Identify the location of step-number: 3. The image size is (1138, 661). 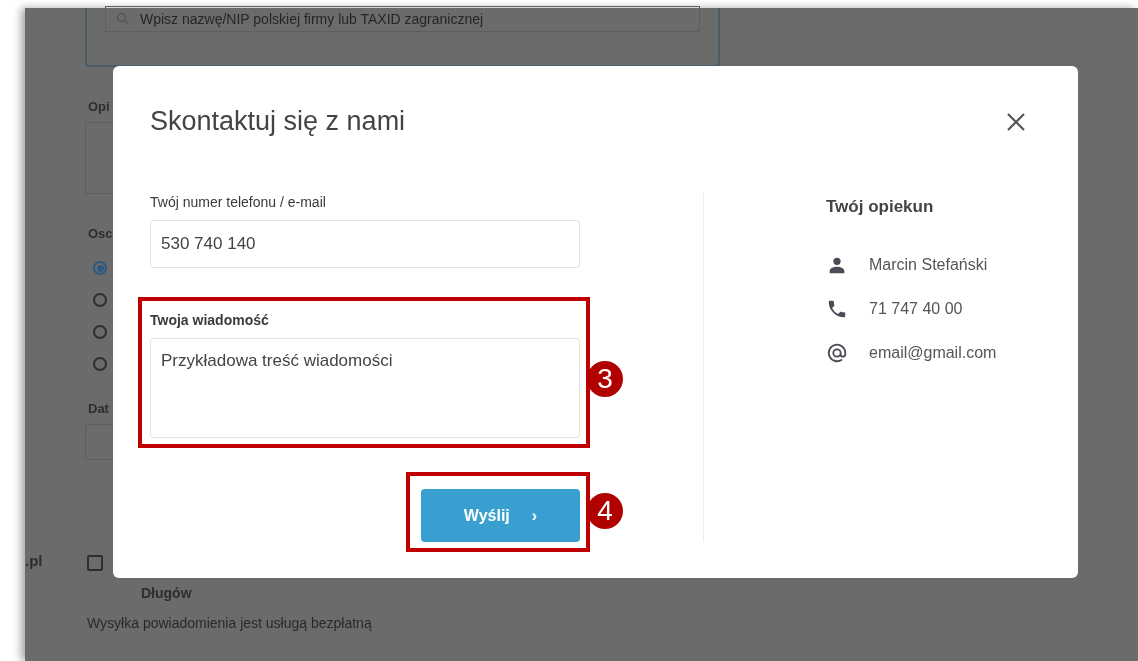
(605, 379).